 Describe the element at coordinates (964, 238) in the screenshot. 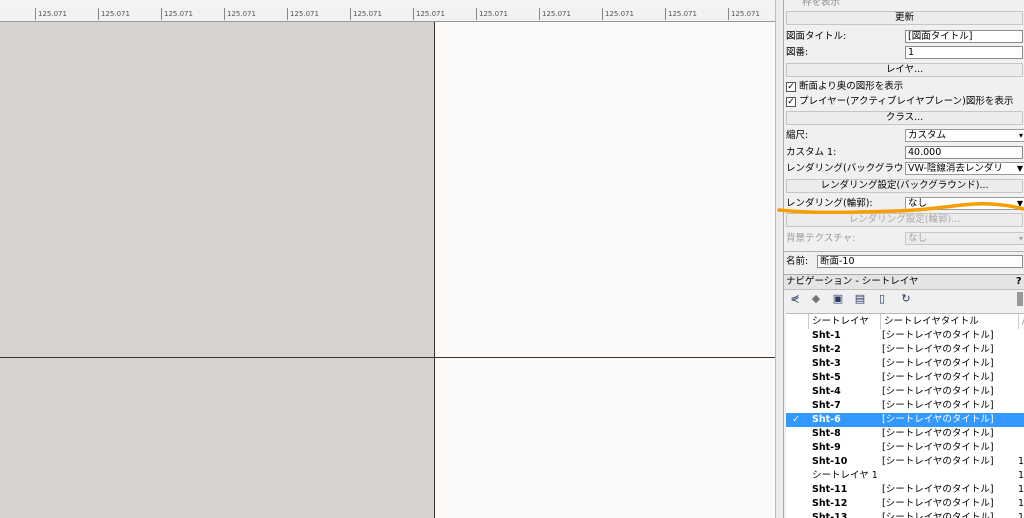

I see `background-texture-select: なし ▾` at that location.